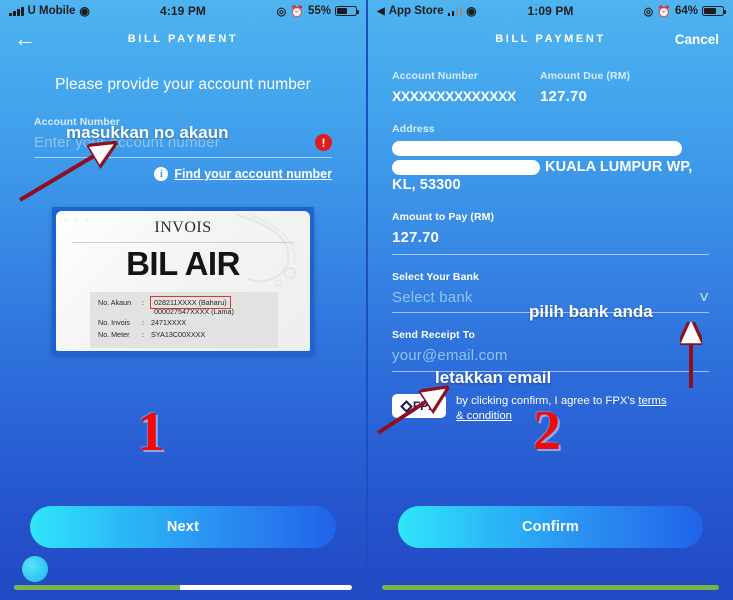 This screenshot has width=733, height=600. I want to click on battery-percent: 64%, so click(686, 11).